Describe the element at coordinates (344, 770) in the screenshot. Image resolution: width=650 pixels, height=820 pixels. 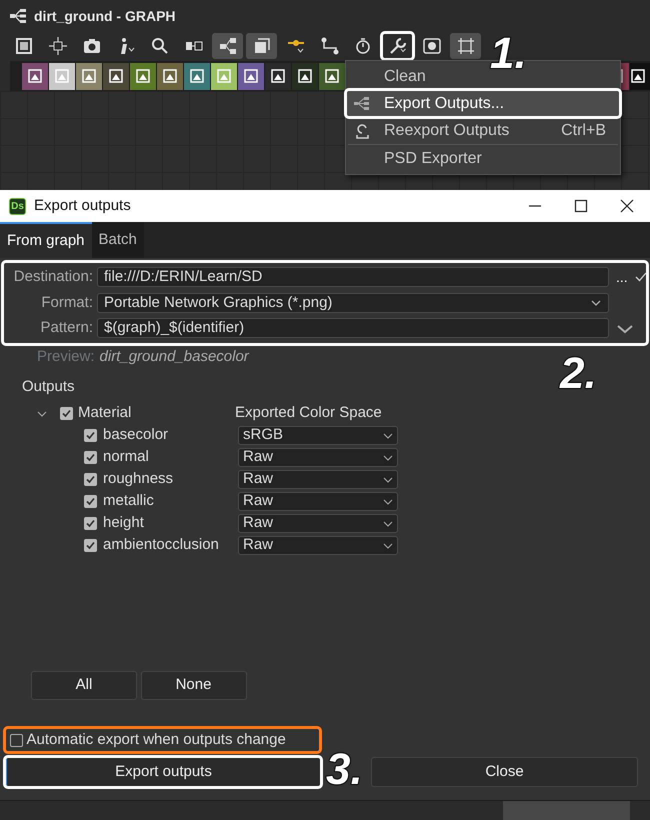
I see `step-number: 3.` at that location.